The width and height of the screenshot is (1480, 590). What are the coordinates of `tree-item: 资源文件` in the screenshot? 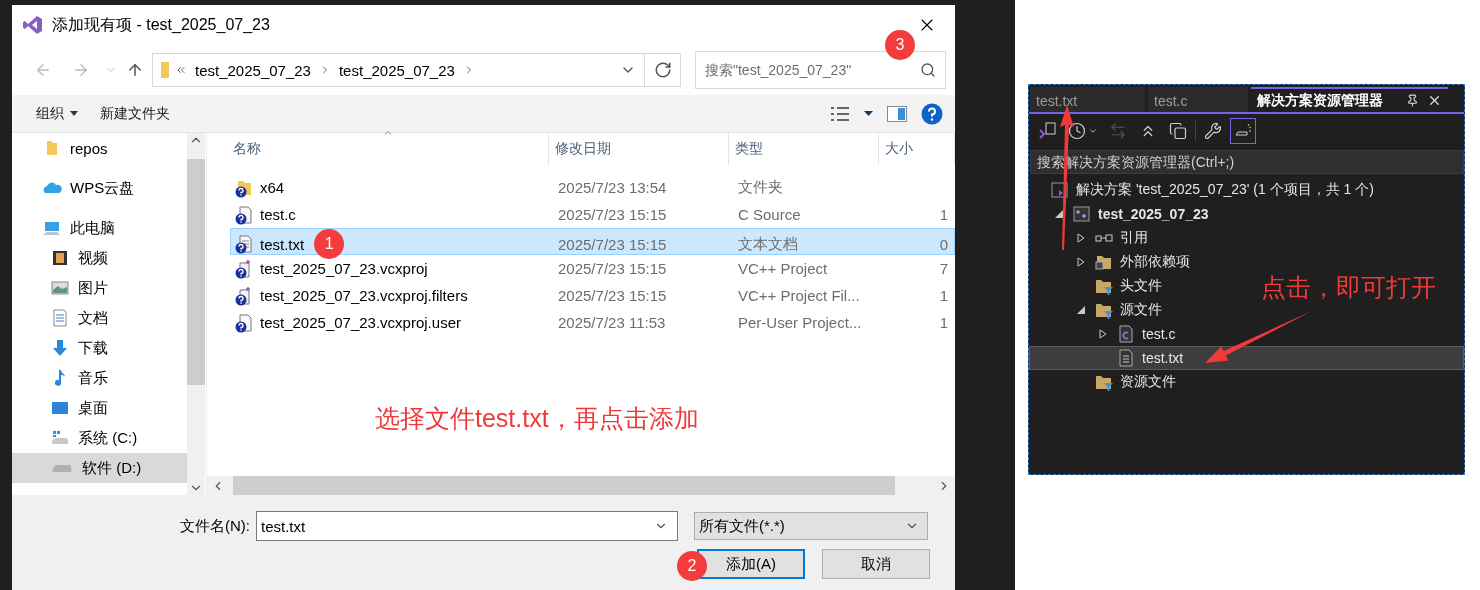 It's located at (1106, 382).